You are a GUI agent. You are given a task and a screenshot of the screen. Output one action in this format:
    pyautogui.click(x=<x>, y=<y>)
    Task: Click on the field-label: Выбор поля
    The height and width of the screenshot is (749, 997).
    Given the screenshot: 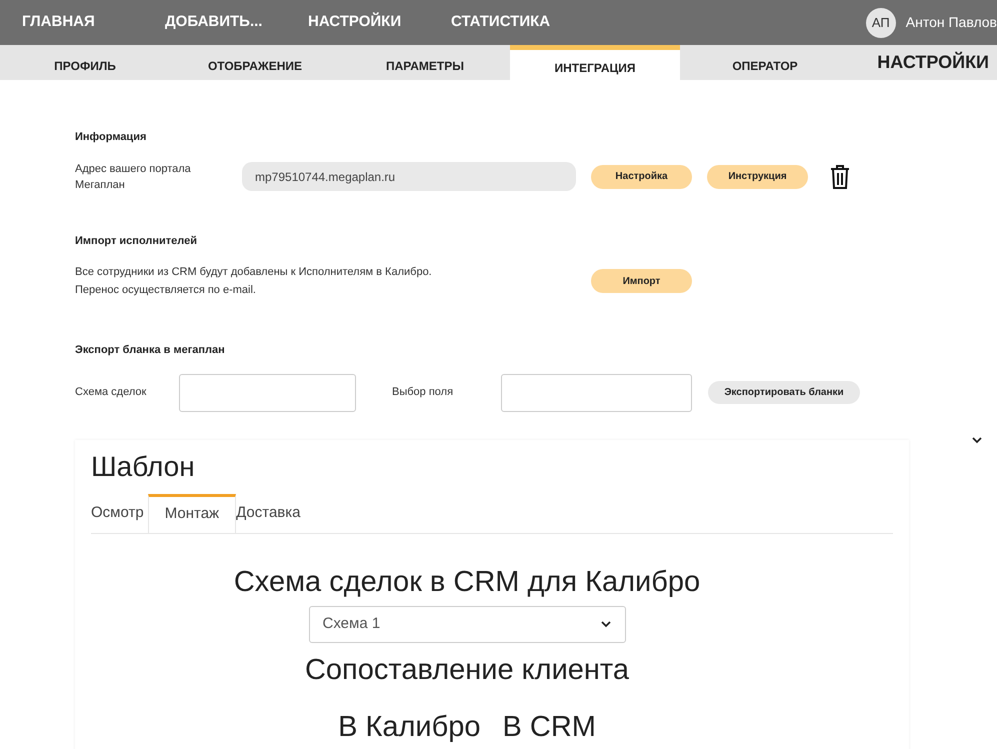 What is the action you would take?
    pyautogui.click(x=423, y=392)
    